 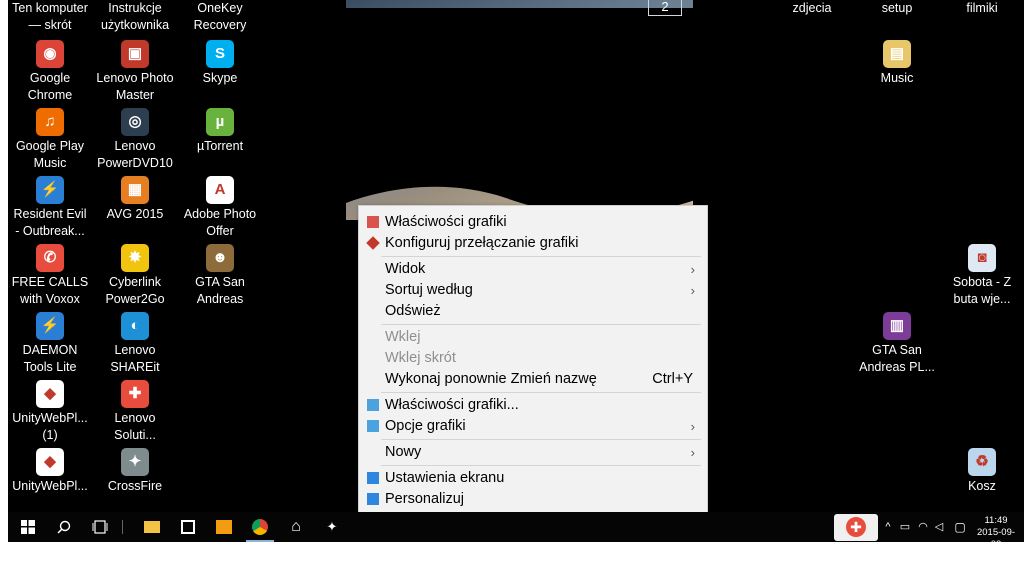 I want to click on menu-item: Wykonaj ponownie Zmień nazwę Ctrl+Y, so click(x=533, y=379).